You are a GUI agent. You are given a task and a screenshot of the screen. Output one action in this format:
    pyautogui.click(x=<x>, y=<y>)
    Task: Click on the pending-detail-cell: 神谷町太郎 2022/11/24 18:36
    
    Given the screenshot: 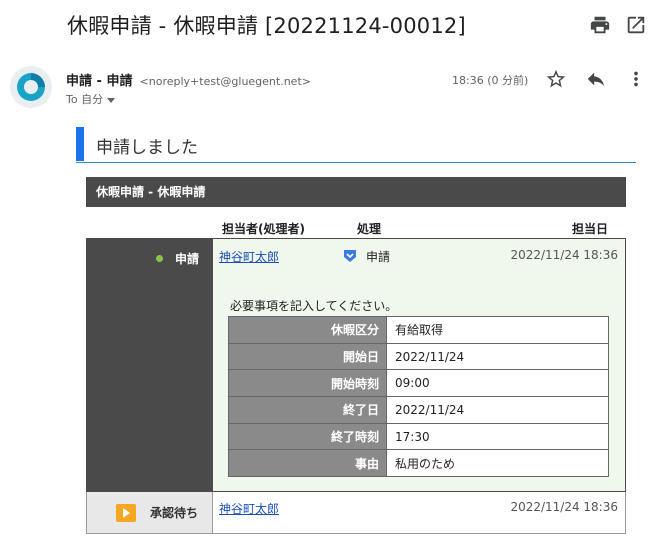 What is the action you would take?
    pyautogui.click(x=419, y=513)
    